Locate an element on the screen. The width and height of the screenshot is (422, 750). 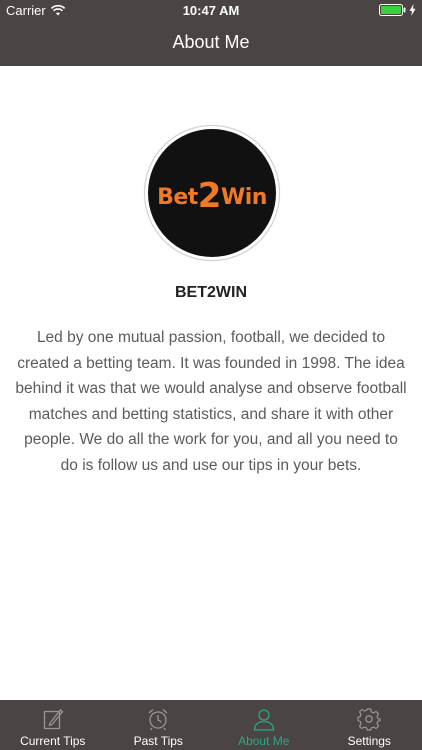
team-logo: Bet2Win is located at coordinates (212, 193).